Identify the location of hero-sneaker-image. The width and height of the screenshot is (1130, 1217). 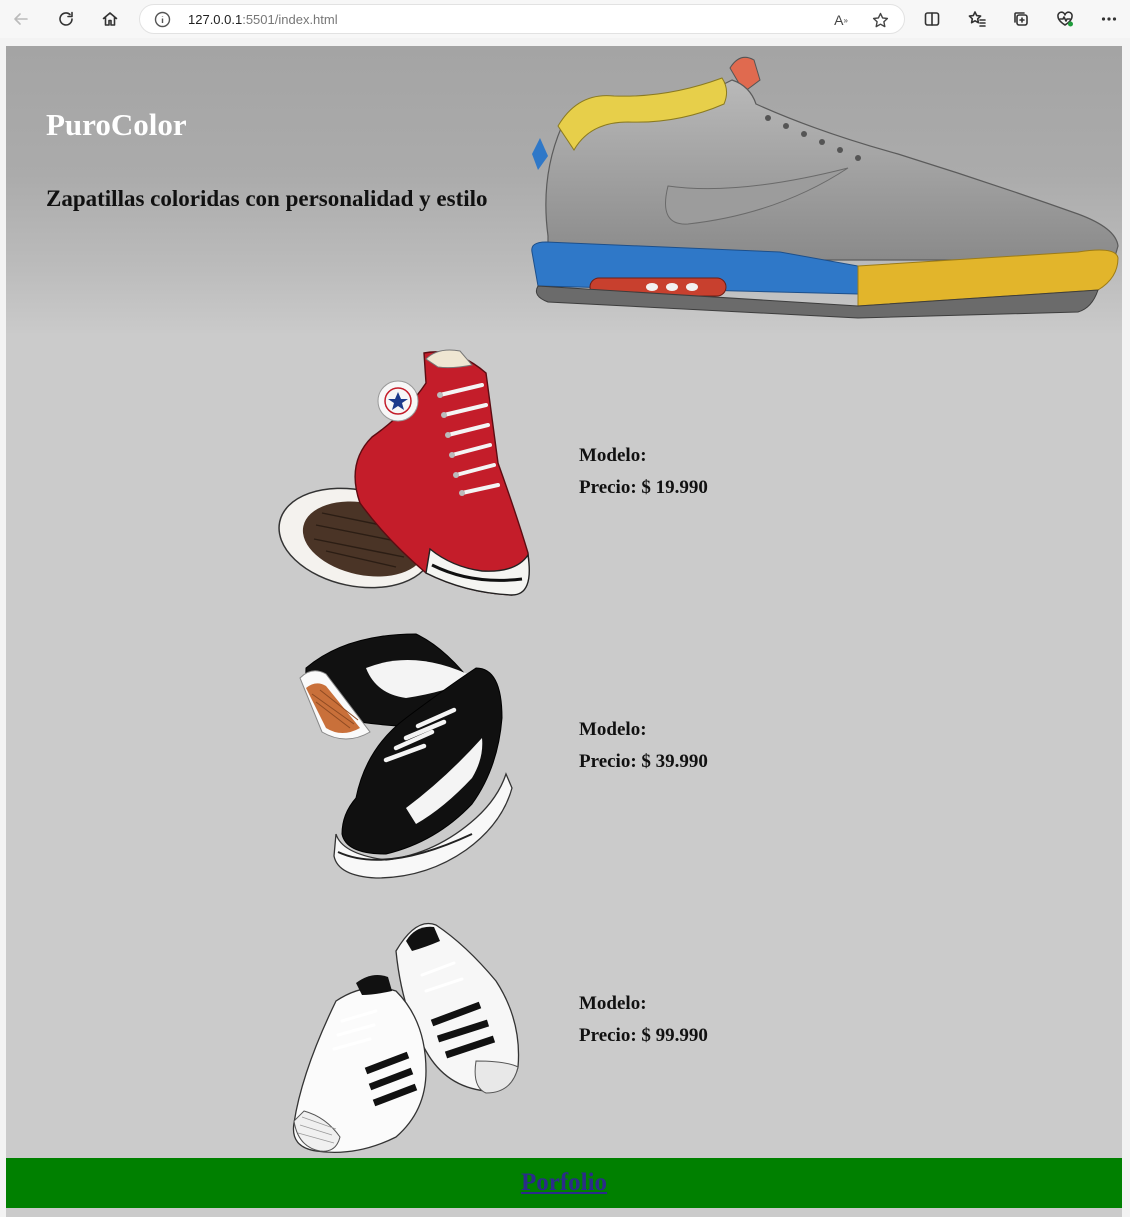
(825, 187).